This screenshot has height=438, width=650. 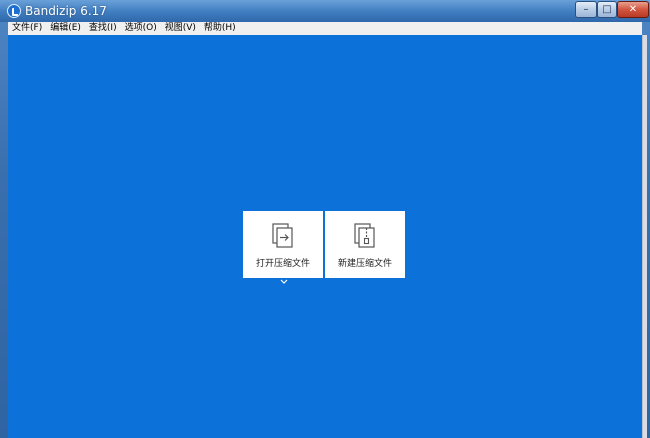 What do you see at coordinates (364, 264) in the screenshot?
I see `new-archive-label: 新建压缩文件` at bounding box center [364, 264].